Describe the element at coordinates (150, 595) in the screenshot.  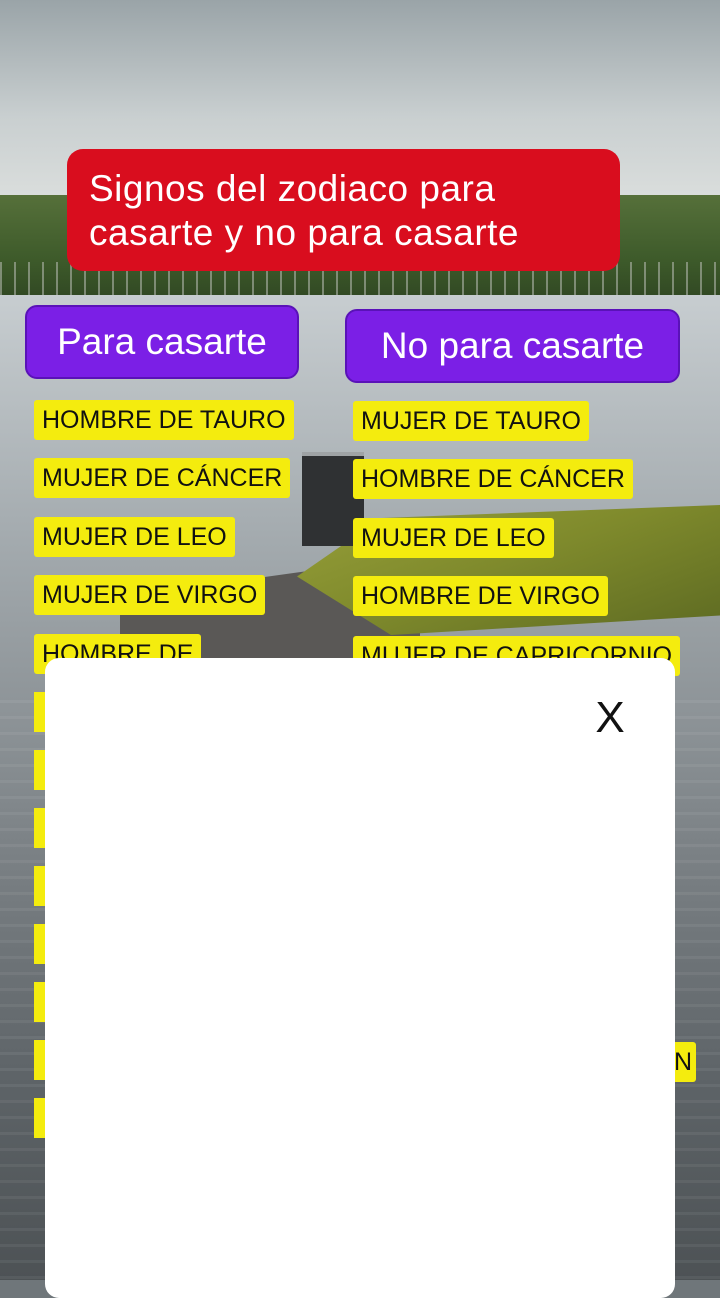
I see `left-item: MUJER DE VIRGO` at that location.